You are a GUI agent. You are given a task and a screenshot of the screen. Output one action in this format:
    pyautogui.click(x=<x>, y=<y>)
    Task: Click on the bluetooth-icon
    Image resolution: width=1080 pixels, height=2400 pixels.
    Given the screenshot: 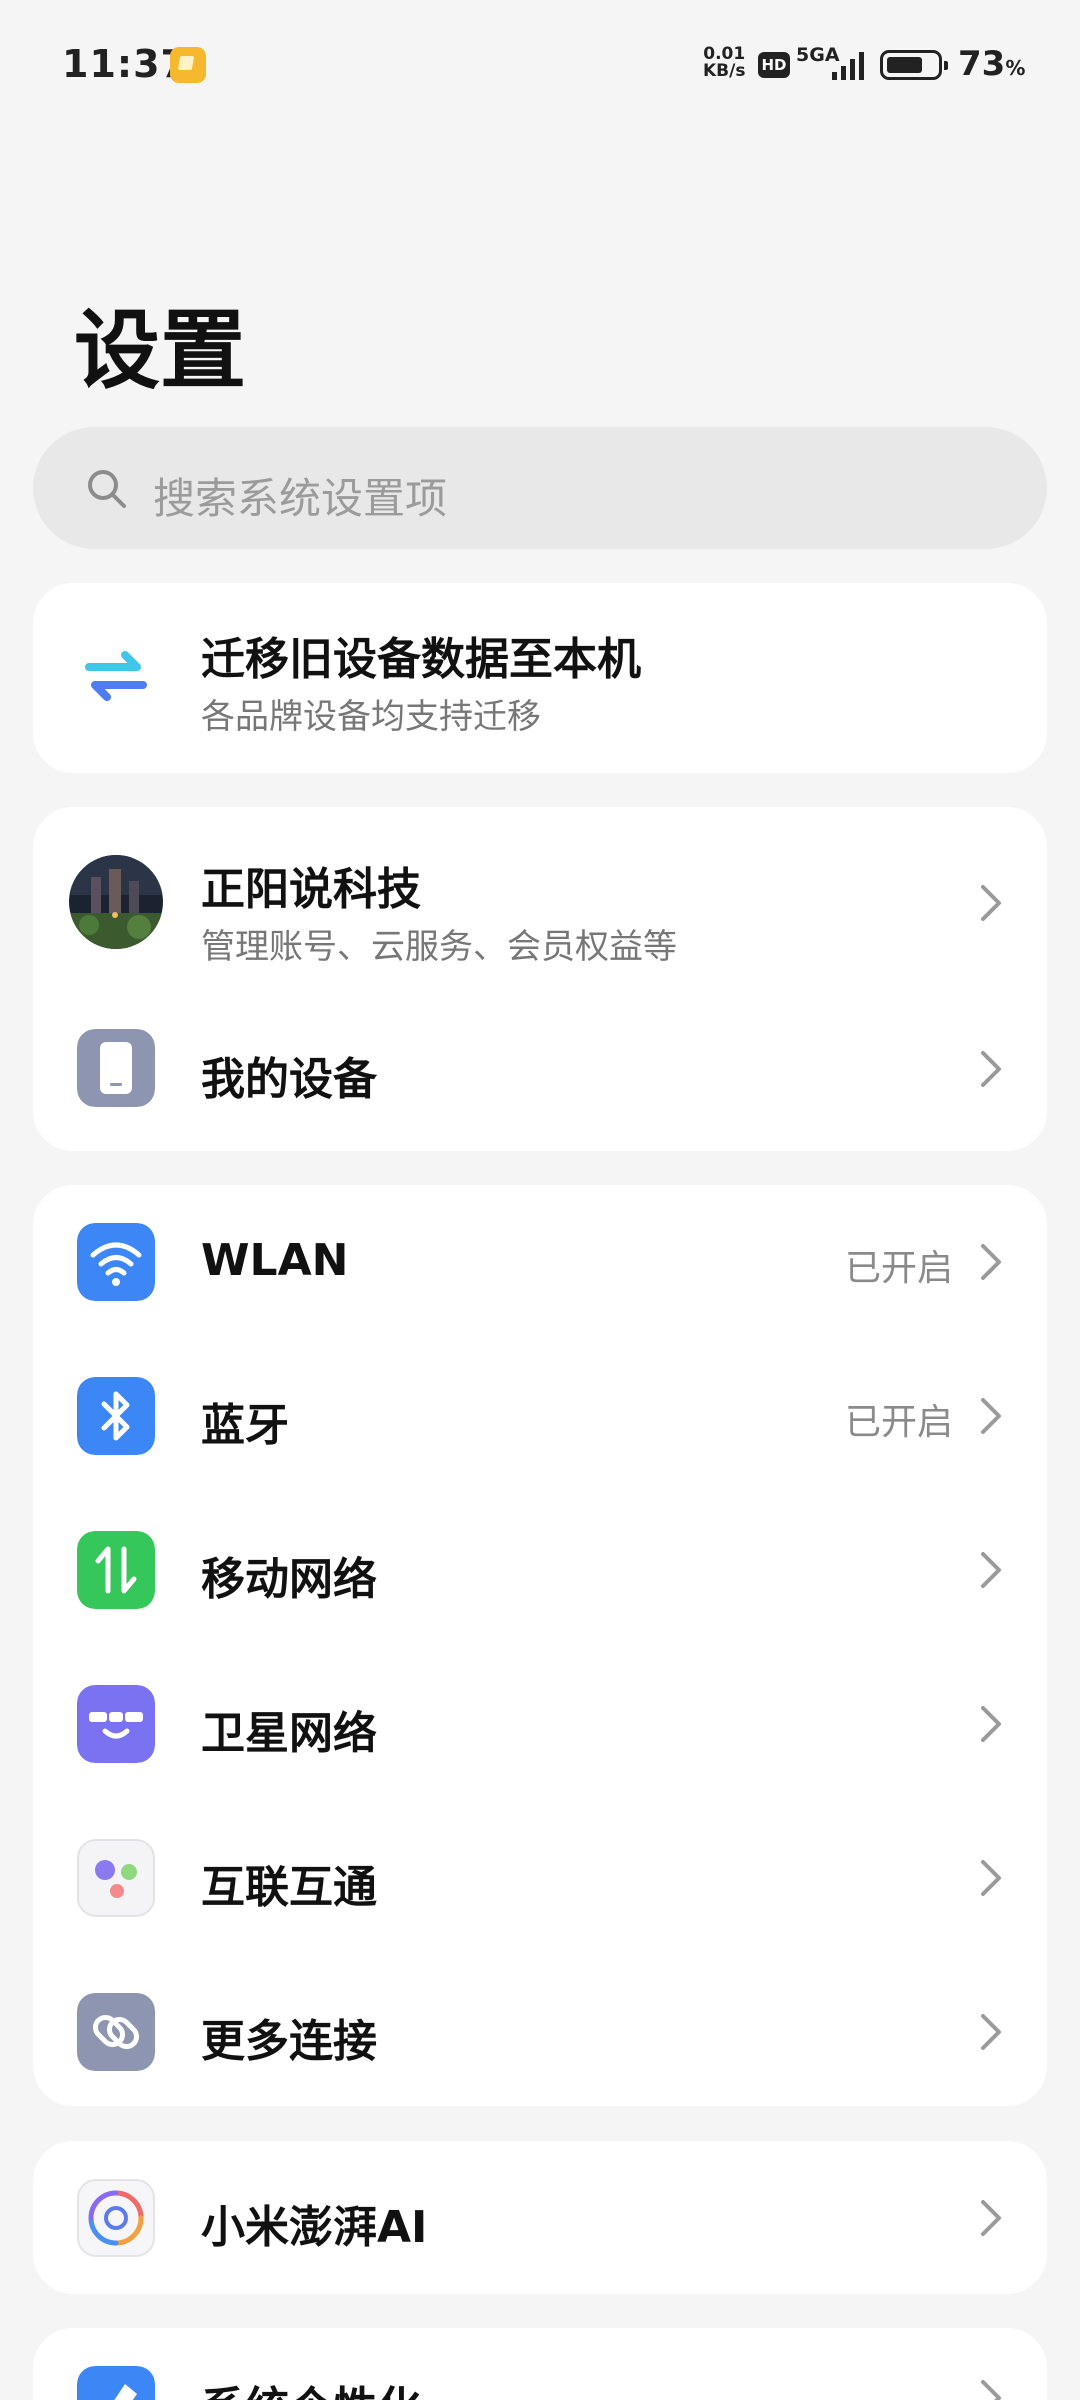 What is the action you would take?
    pyautogui.click(x=116, y=1416)
    